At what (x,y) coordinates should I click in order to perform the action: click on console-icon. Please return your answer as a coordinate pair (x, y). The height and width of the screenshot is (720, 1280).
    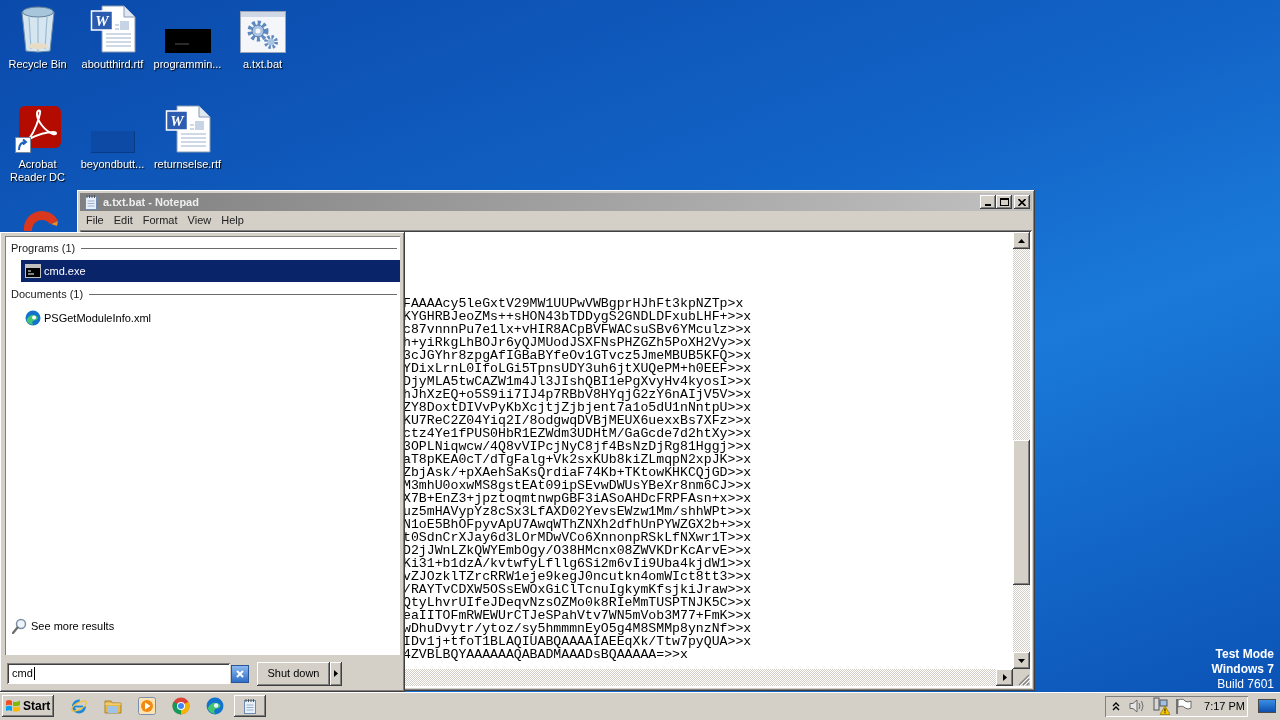
    Looking at the image, I should click on (33, 271).